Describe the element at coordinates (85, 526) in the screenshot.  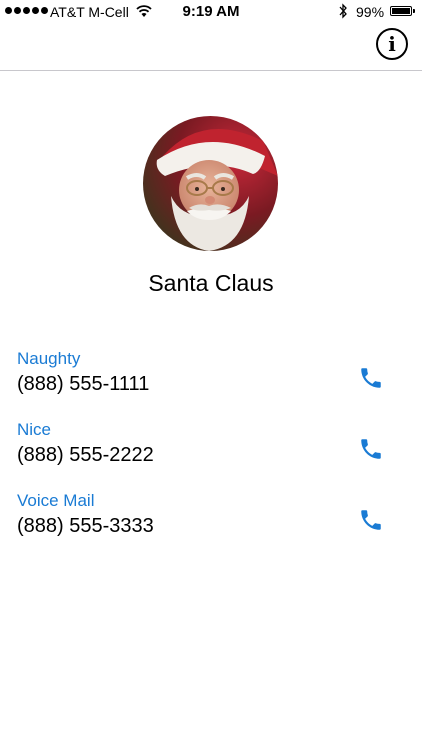
I see `phone-number: (888) 555-3333` at that location.